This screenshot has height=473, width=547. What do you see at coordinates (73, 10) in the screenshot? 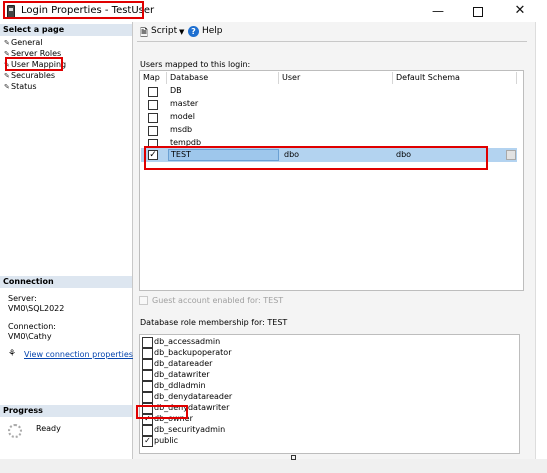
I see `title-highlight-box` at bounding box center [73, 10].